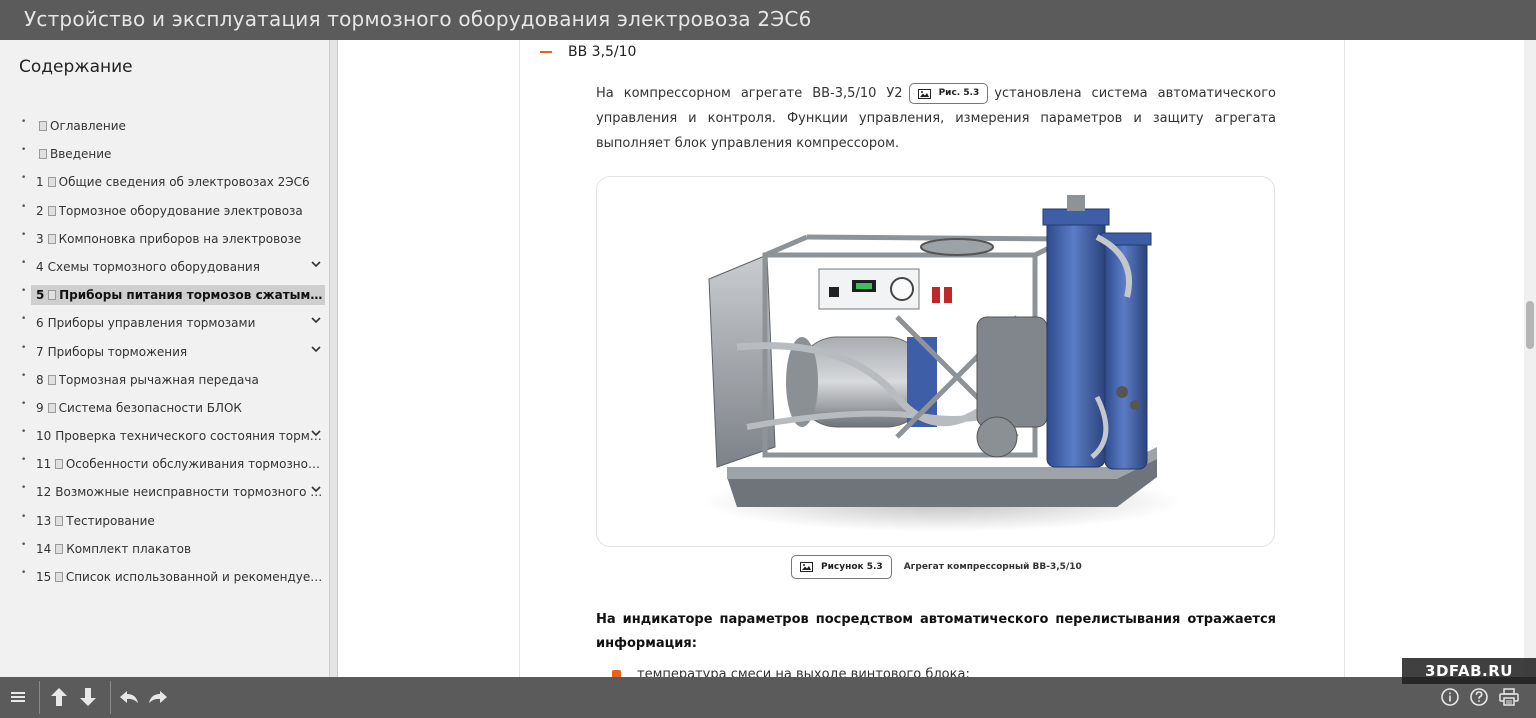 The height and width of the screenshot is (718, 1536). Describe the element at coordinates (1450, 697) in the screenshot. I see `info-icon` at that location.